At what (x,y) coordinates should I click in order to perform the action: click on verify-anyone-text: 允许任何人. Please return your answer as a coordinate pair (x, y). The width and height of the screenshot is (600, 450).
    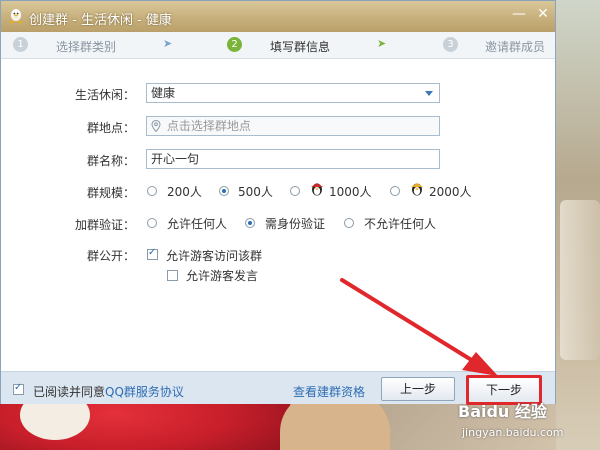
    Looking at the image, I should click on (197, 224).